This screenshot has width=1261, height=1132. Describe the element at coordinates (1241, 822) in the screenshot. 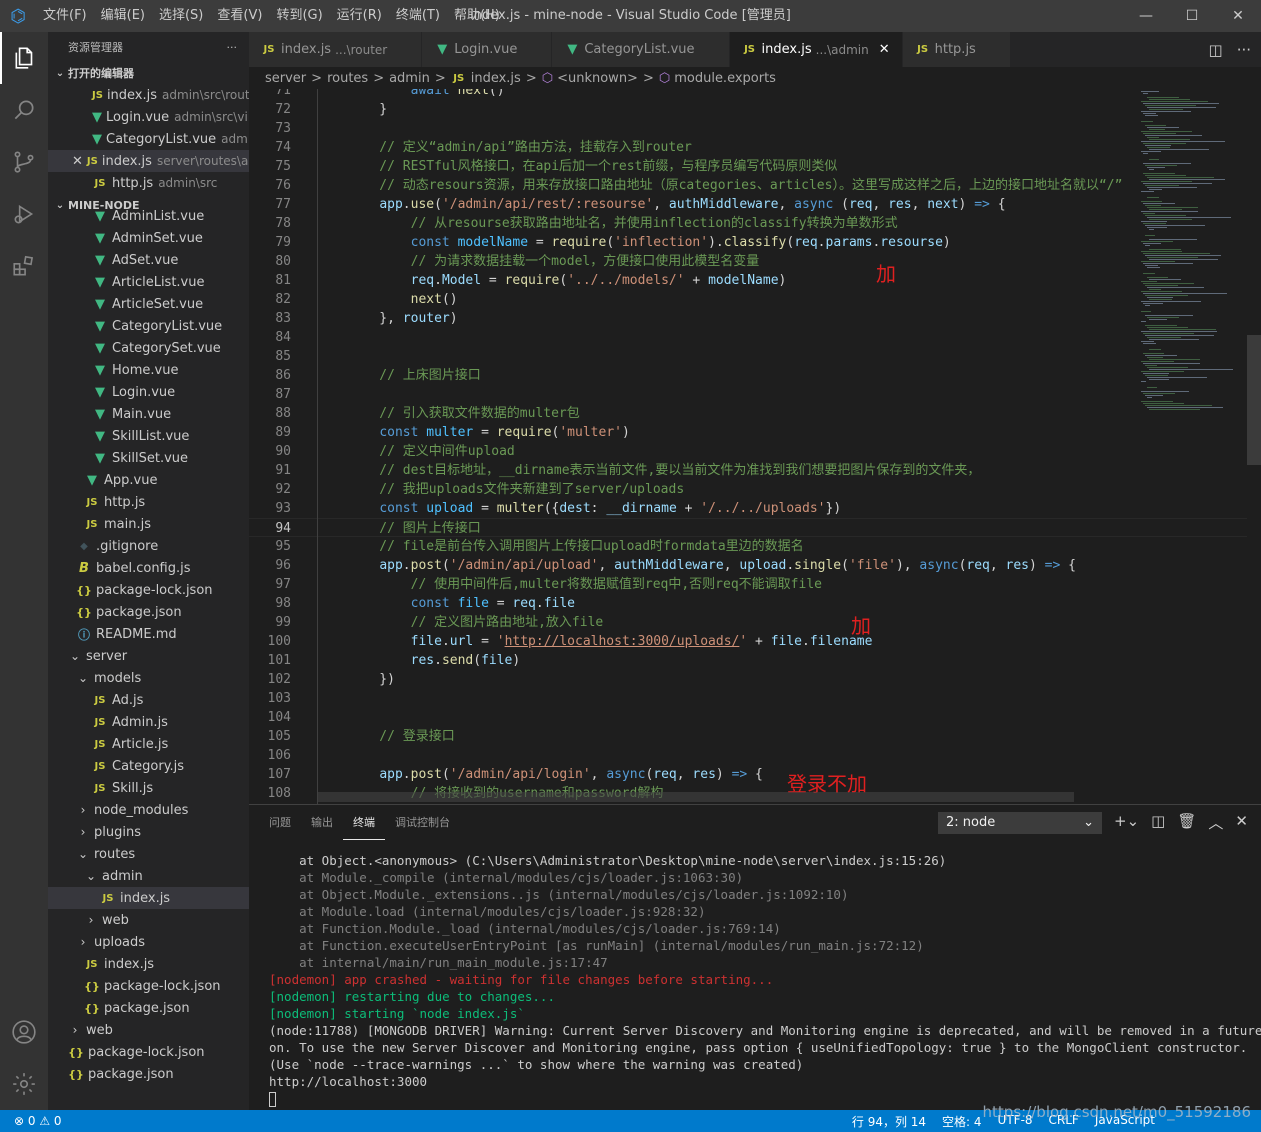

I see `close-panel-icon: ✕` at that location.